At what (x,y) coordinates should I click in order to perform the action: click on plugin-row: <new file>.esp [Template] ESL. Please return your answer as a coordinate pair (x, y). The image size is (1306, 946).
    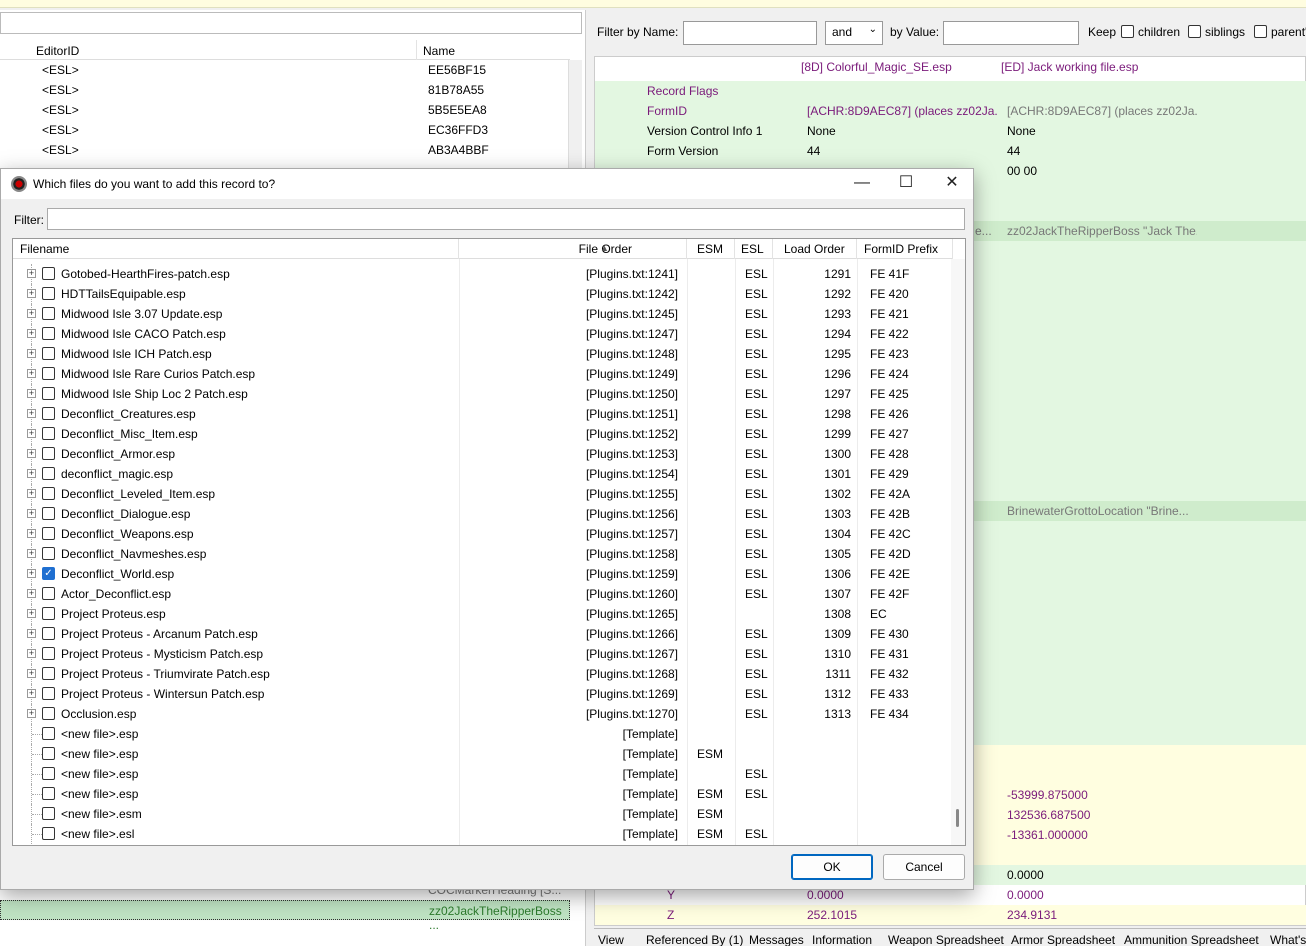
    Looking at the image, I should click on (483, 774).